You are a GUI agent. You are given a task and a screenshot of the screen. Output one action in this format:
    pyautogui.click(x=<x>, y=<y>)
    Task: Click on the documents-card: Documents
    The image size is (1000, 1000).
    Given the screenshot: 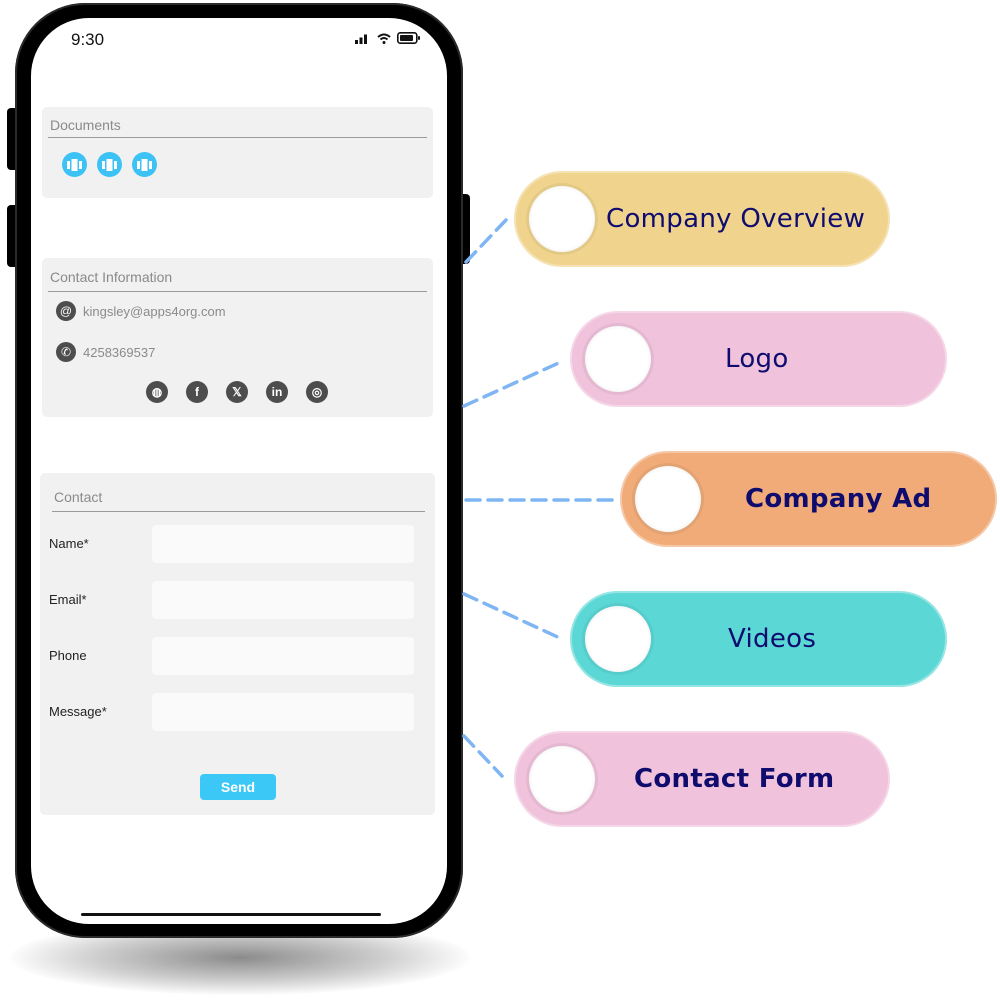 What is the action you would take?
    pyautogui.click(x=237, y=152)
    